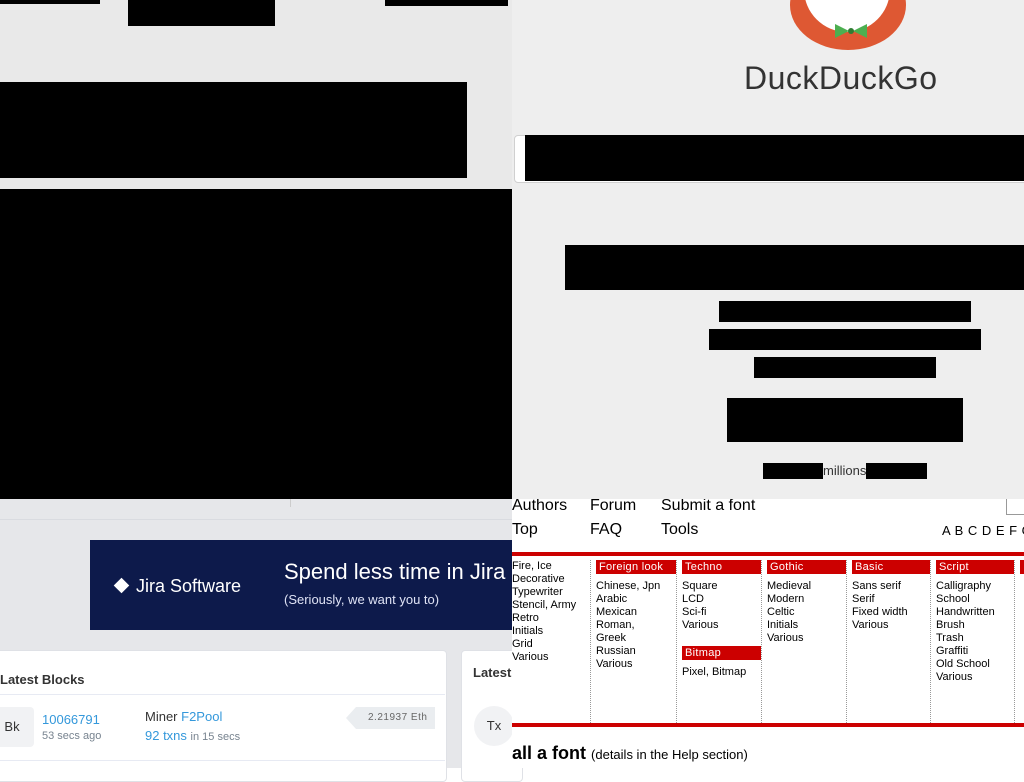 Image resolution: width=1024 pixels, height=782 pixels. What do you see at coordinates (975, 638) in the screenshot?
I see `script-item: Trash` at bounding box center [975, 638].